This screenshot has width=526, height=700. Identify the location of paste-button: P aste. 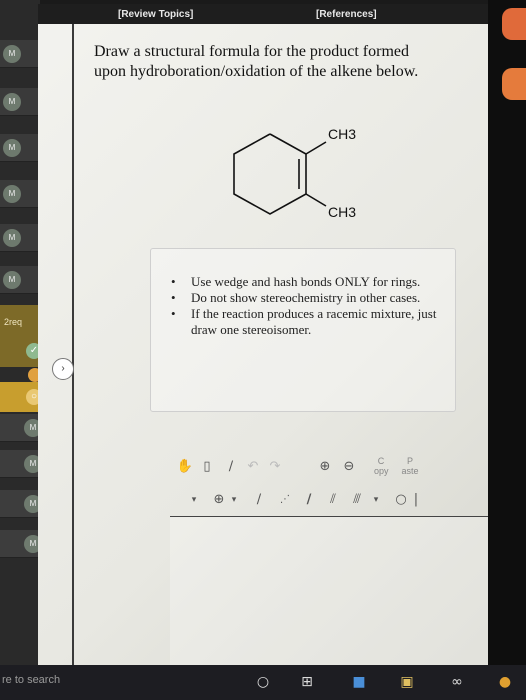
(410, 467).